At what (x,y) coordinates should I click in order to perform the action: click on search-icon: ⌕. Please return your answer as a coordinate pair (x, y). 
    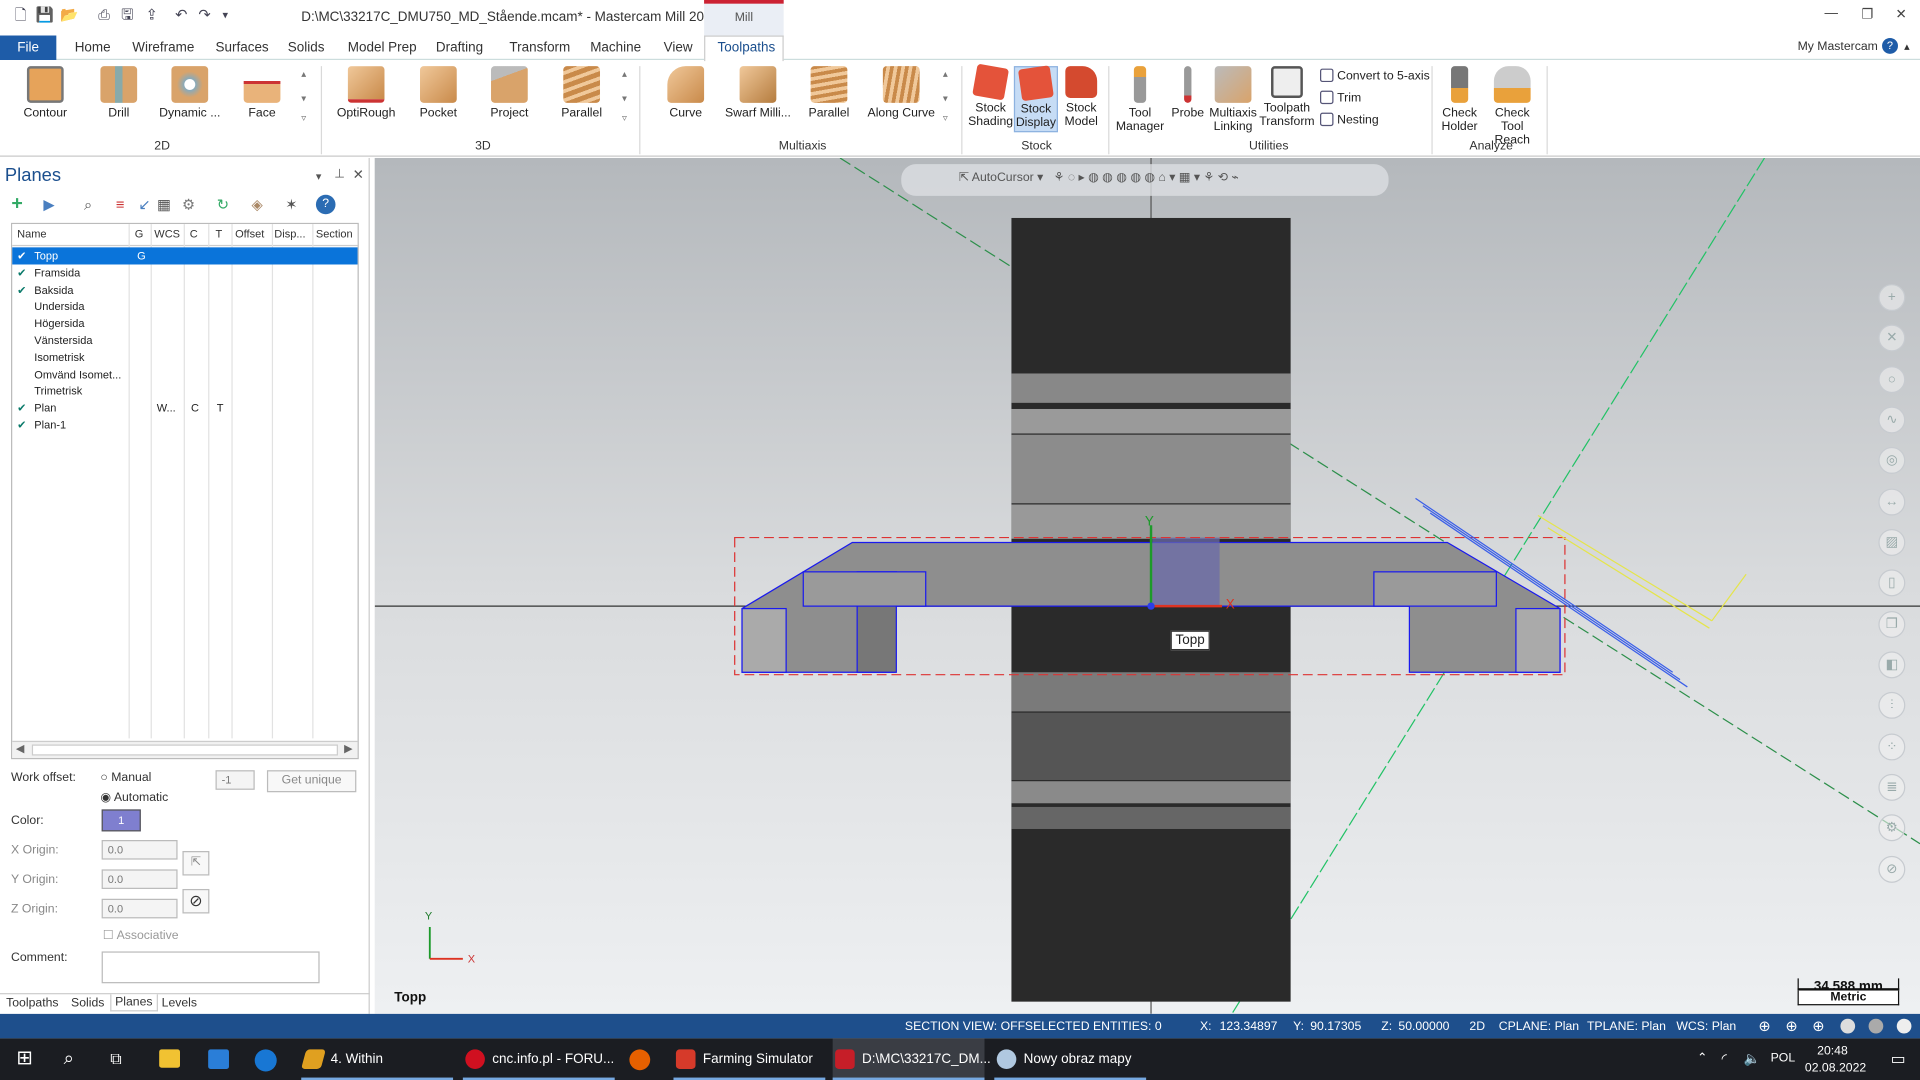
    Looking at the image, I should click on (69, 1059).